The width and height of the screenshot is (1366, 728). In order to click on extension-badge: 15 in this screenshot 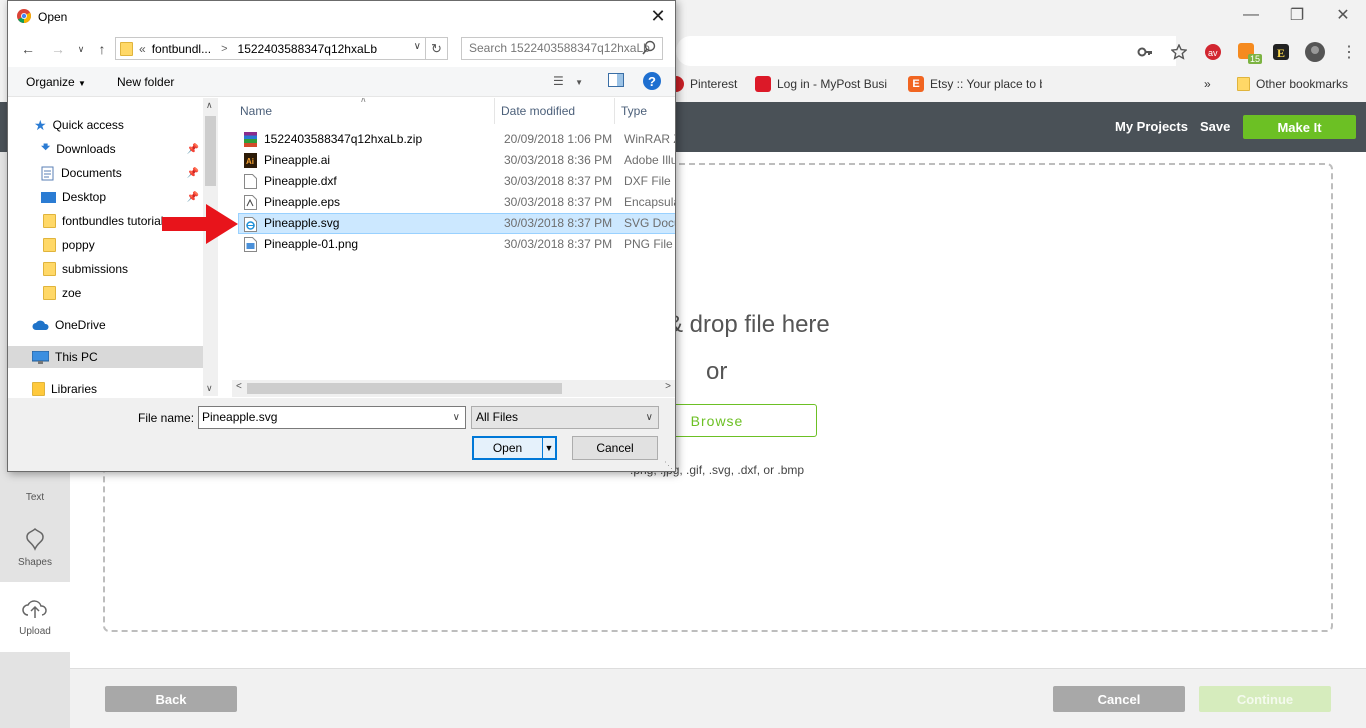, I will do `click(1255, 59)`.